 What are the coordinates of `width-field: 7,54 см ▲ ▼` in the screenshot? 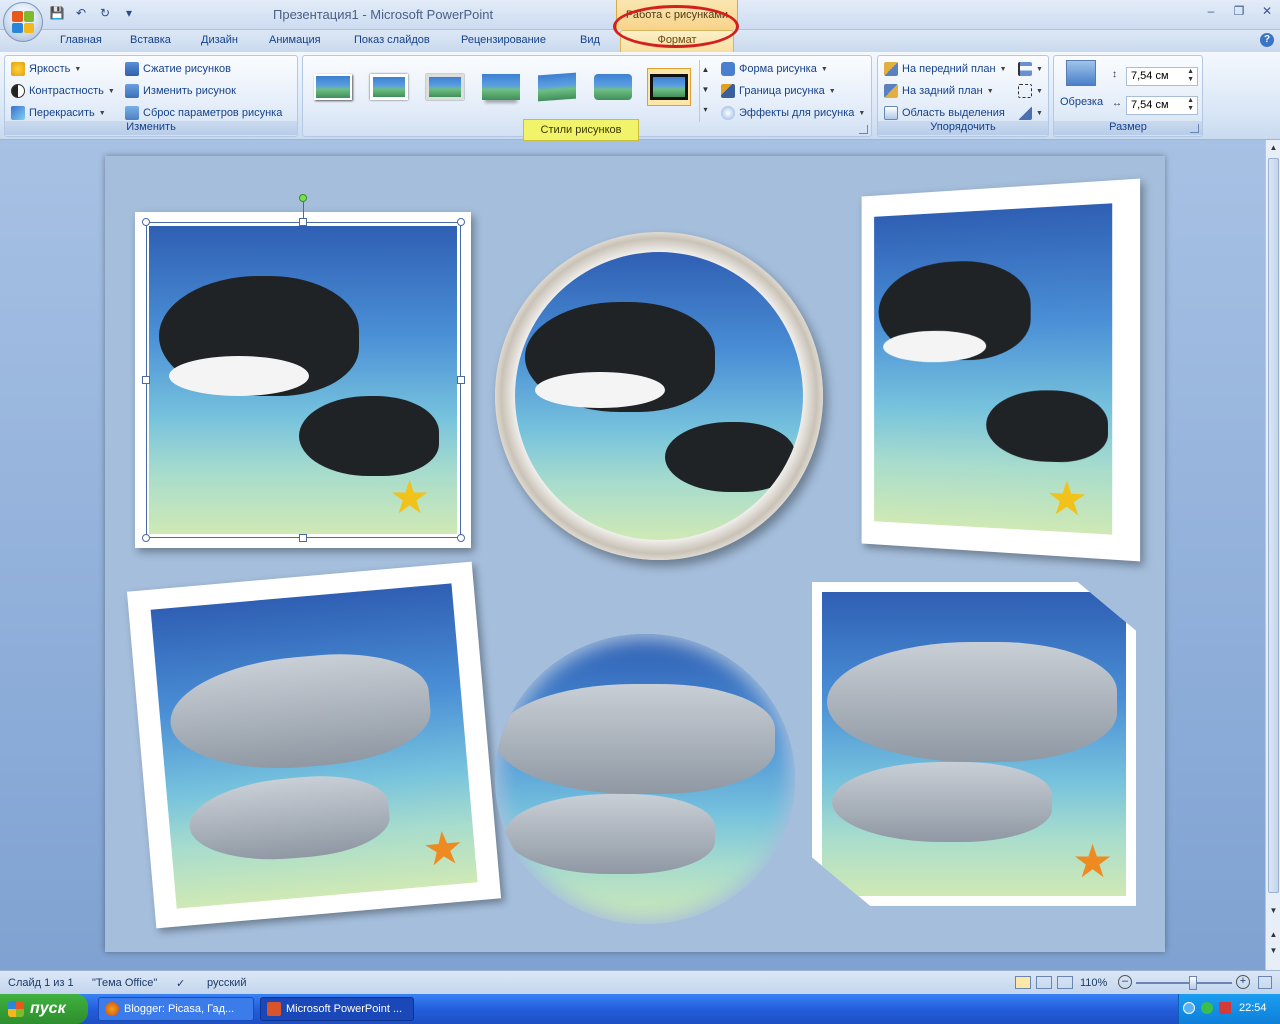 It's located at (1162, 105).